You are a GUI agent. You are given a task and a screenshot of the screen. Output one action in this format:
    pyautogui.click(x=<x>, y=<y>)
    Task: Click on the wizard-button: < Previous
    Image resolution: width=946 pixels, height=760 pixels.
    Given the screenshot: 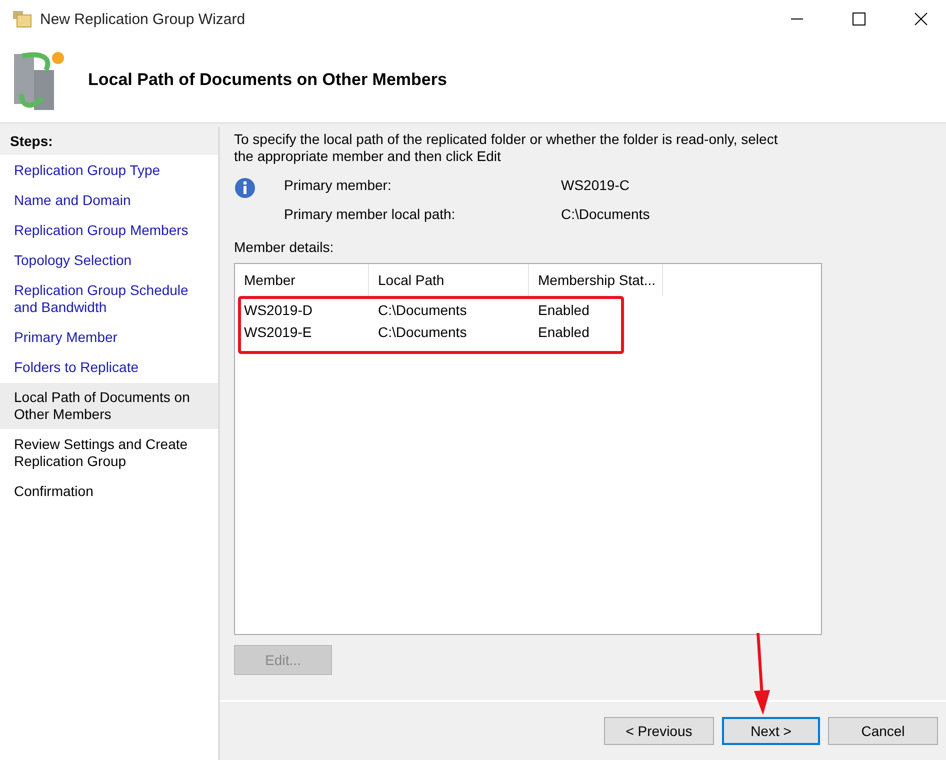 What is the action you would take?
    pyautogui.click(x=659, y=731)
    